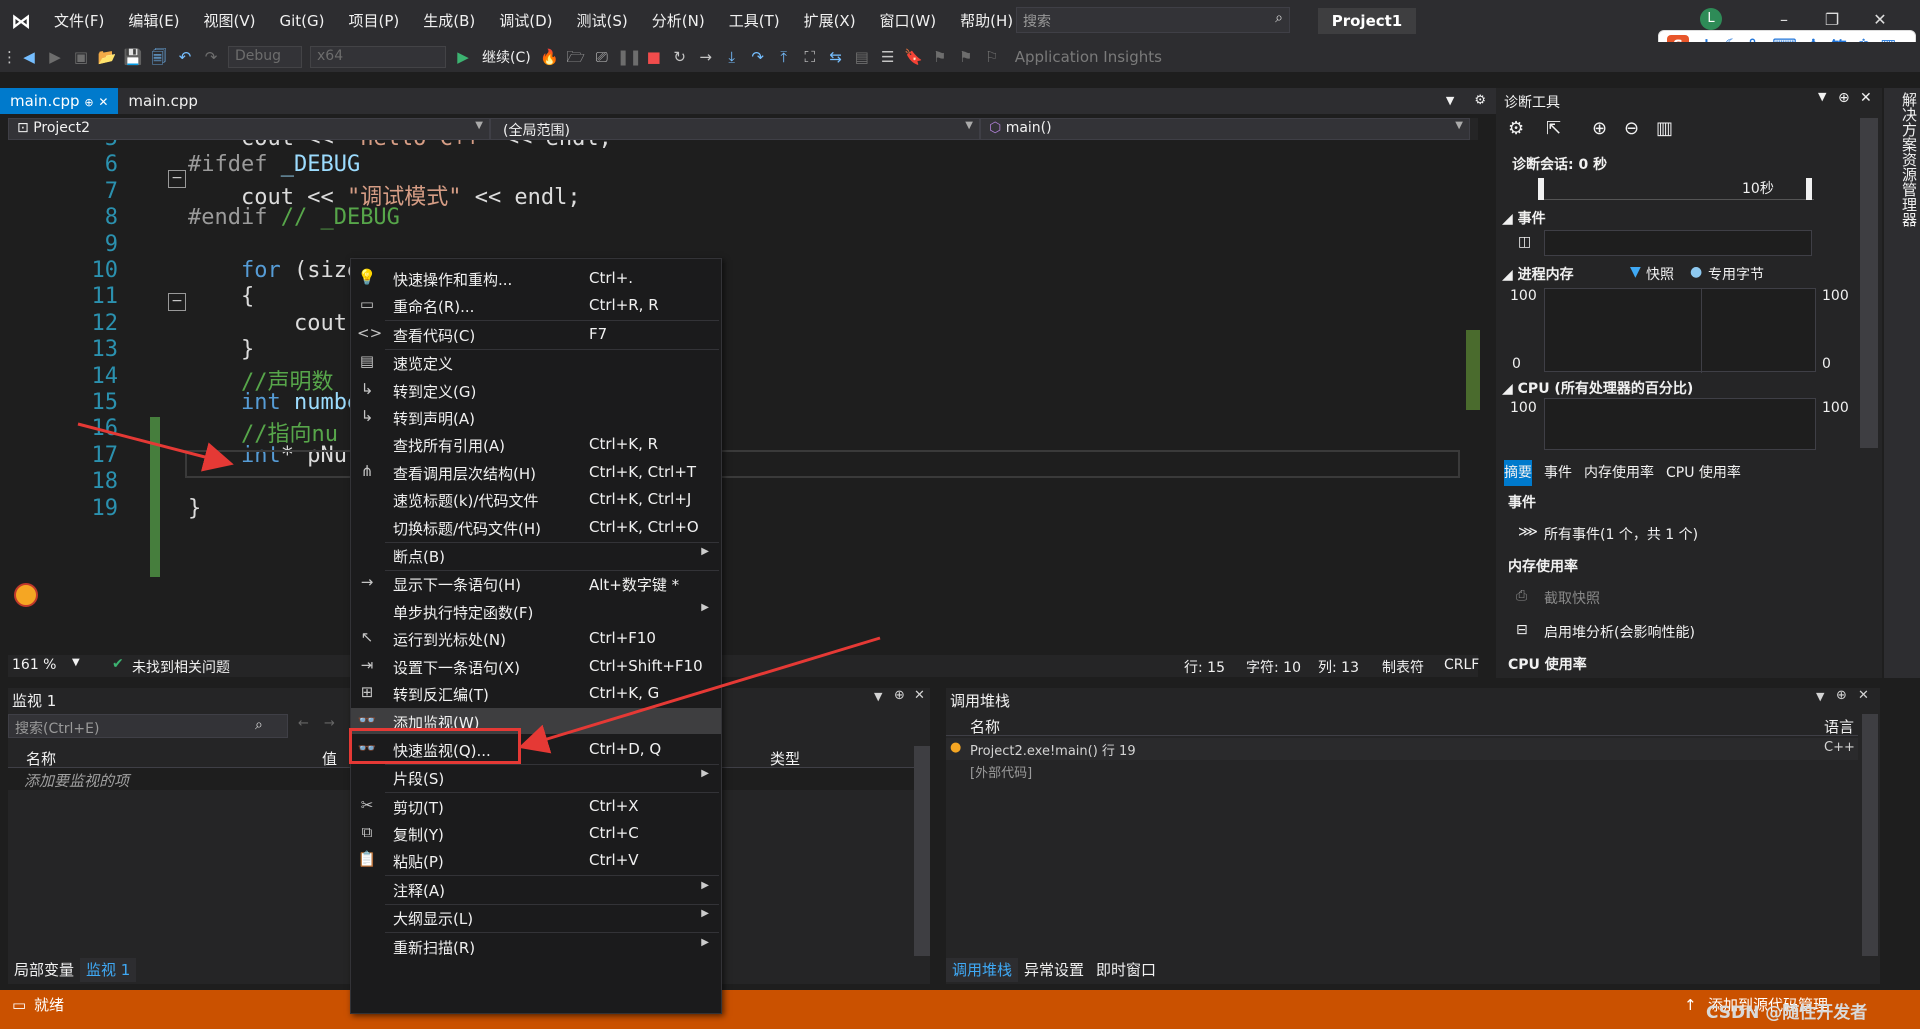 The width and height of the screenshot is (1920, 1029). Describe the element at coordinates (155, 447) in the screenshot. I see `arrow-to-variable` at that location.